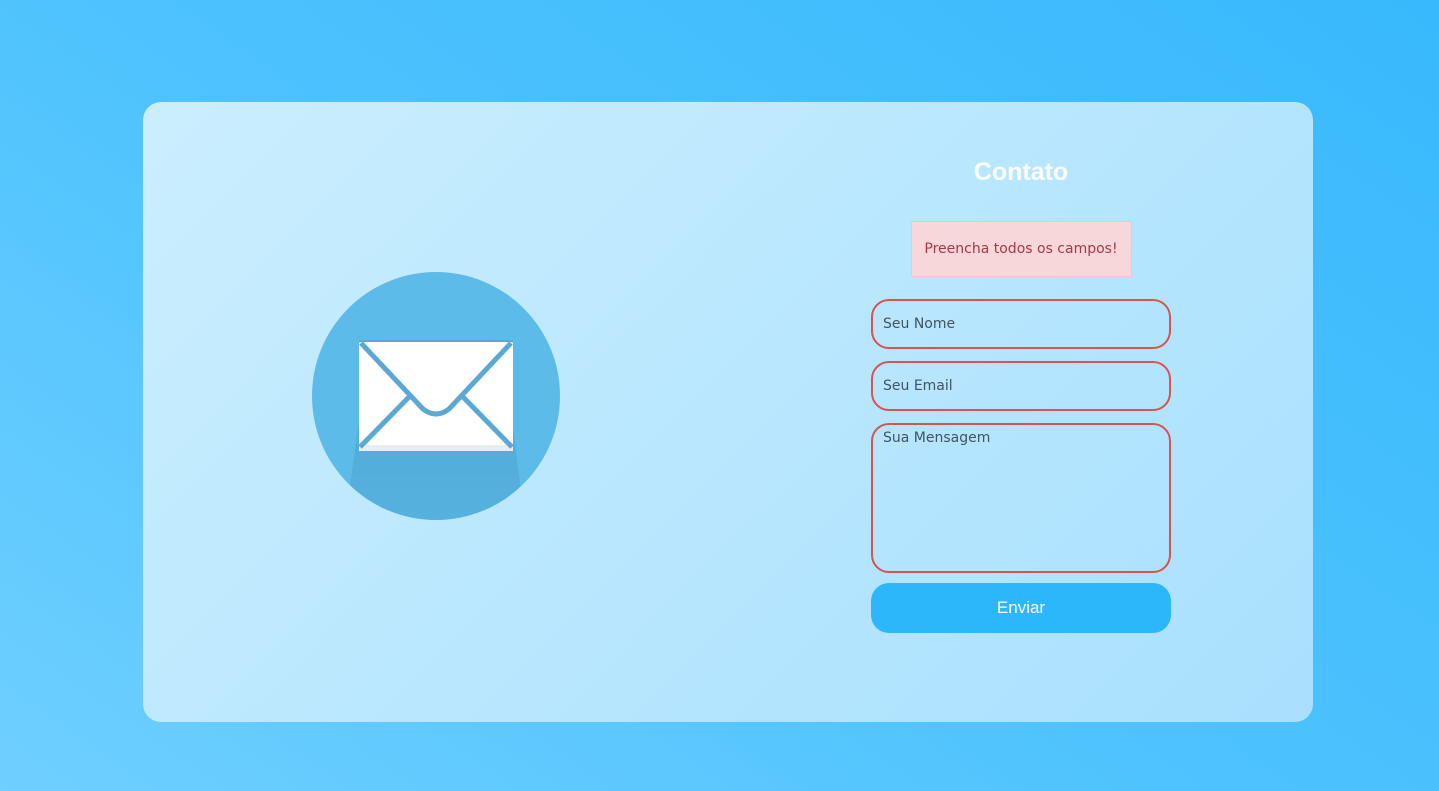 This screenshot has height=791, width=1439. What do you see at coordinates (1021, 498) in the screenshot?
I see `message-textarea` at bounding box center [1021, 498].